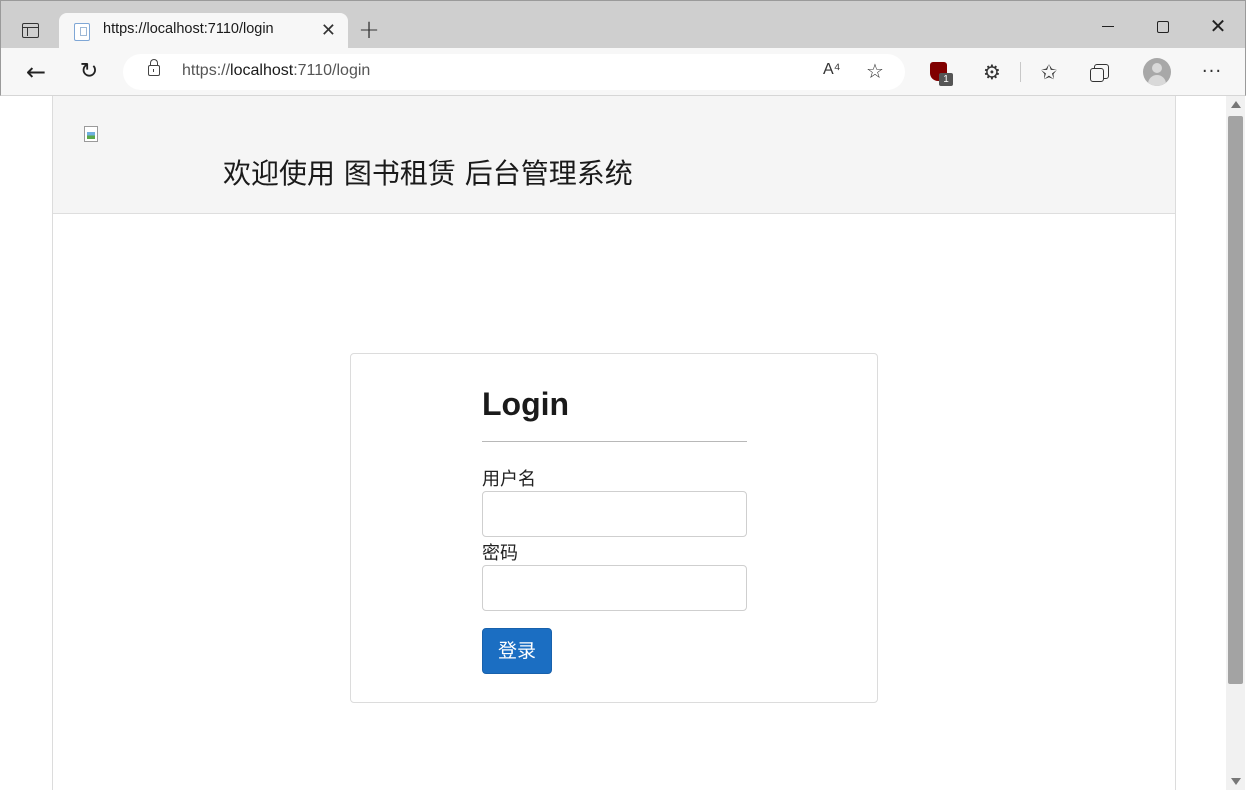 This screenshot has height=790, width=1246. Describe the element at coordinates (262, 70) in the screenshot. I see `url-host: localhost` at that location.